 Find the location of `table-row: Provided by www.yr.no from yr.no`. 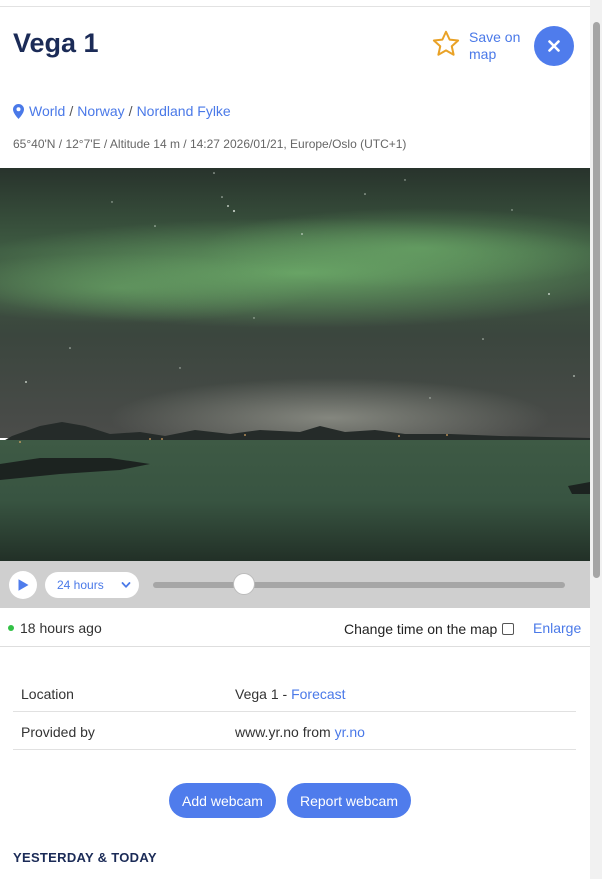

table-row: Provided by www.yr.no from yr.no is located at coordinates (294, 731).